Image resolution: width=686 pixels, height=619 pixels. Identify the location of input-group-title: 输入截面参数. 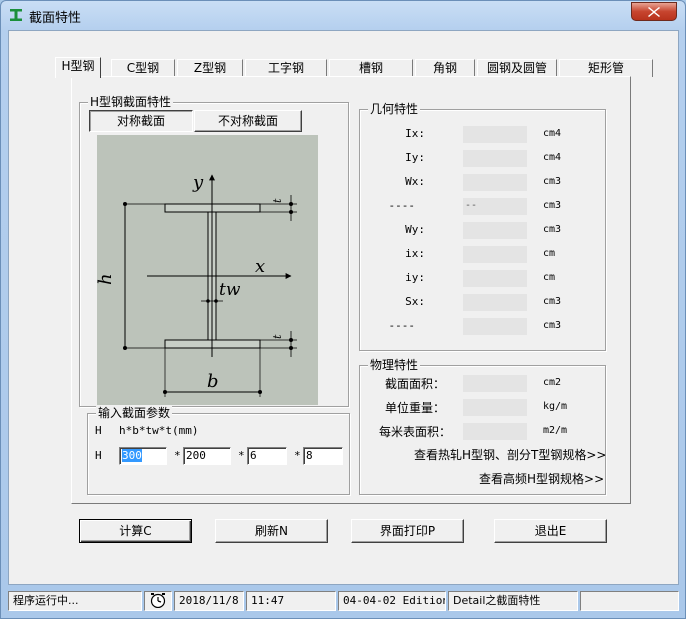
(134, 413).